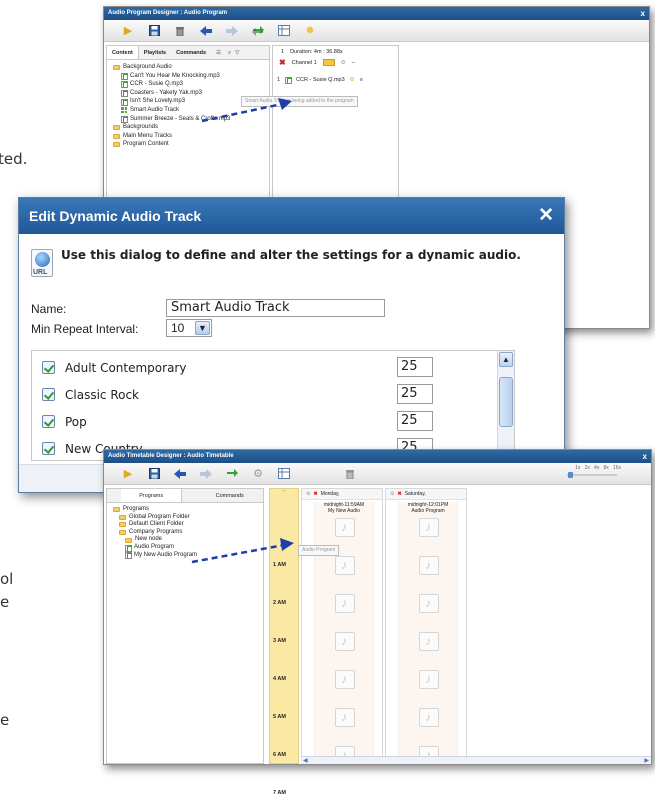 This screenshot has width=655, height=796. Describe the element at coordinates (273, 395) in the screenshot. I see `category-row: Classic Rock 25` at that location.